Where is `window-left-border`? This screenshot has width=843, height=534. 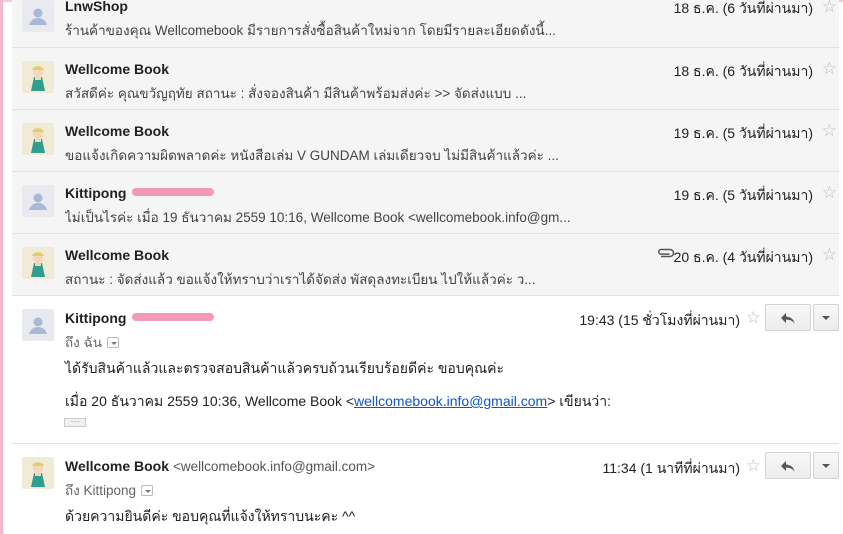 window-left-border is located at coordinates (1, 267).